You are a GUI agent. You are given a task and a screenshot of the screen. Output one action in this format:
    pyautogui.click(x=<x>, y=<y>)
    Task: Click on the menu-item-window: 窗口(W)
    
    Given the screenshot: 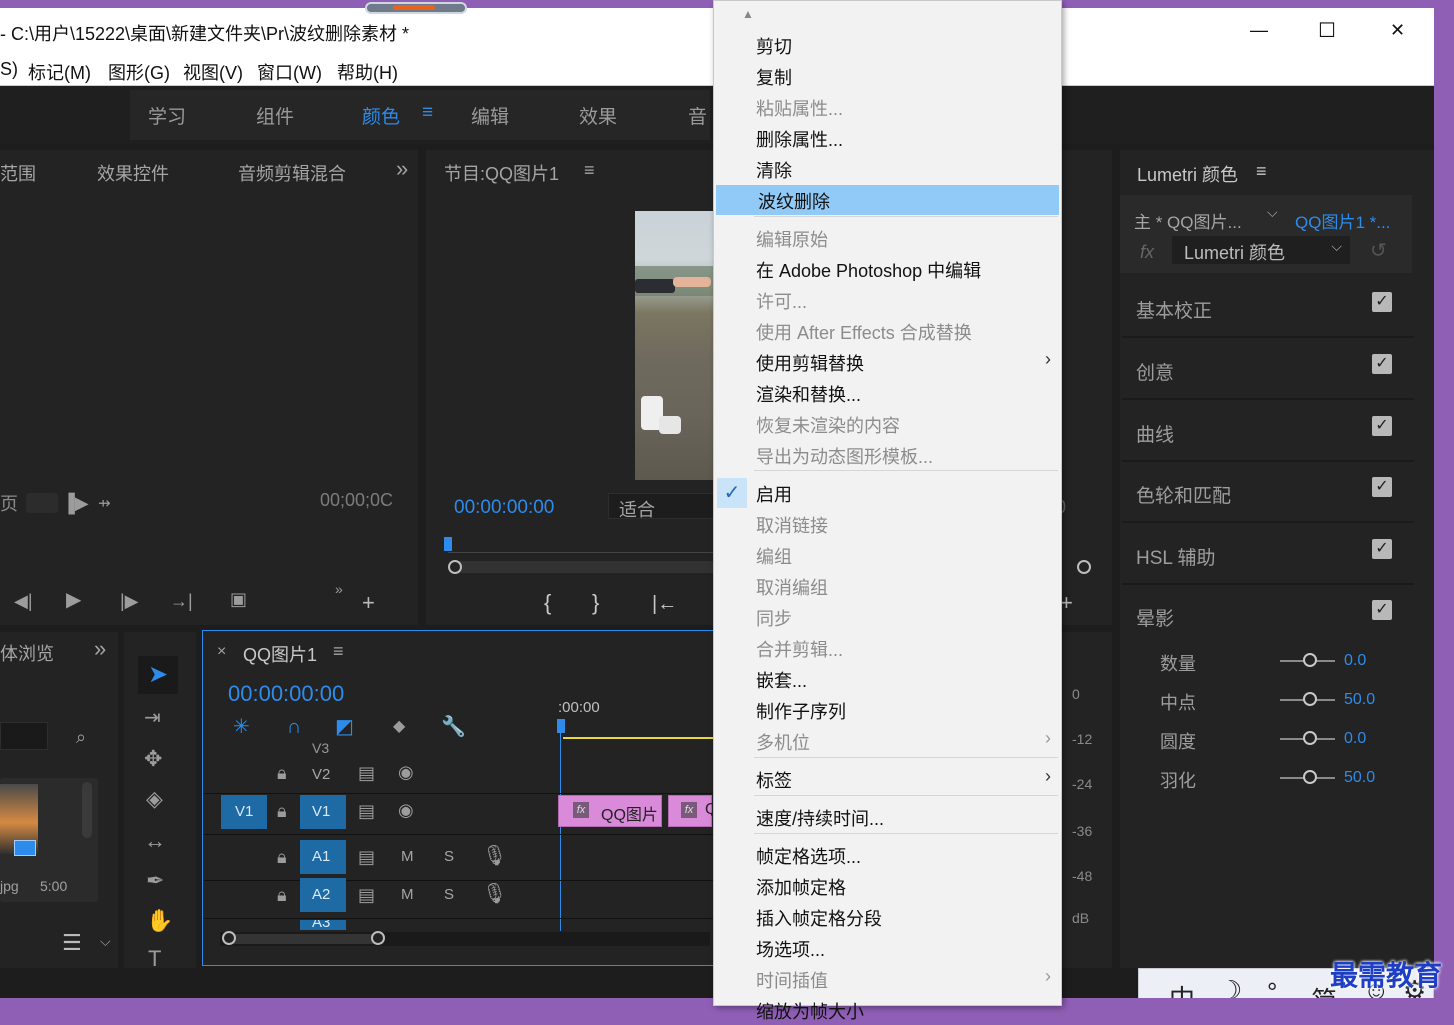 What is the action you would take?
    pyautogui.click(x=289, y=72)
    